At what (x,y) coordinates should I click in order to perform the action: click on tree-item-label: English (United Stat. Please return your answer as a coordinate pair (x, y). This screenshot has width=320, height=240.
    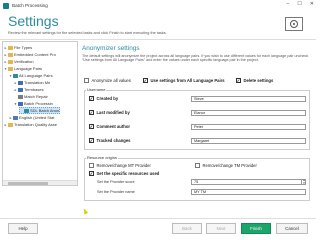
    Looking at the image, I should click on (37, 117).